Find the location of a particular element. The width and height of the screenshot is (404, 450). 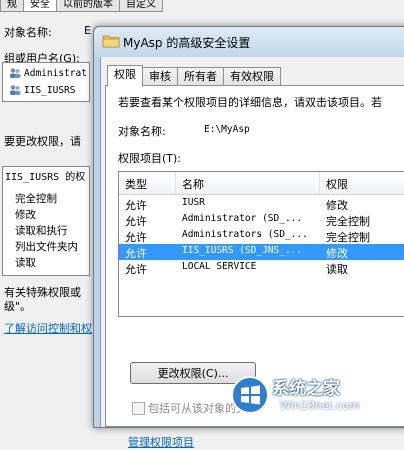

table-row: 允许 LOCAL SERVICE 读取 is located at coordinates (261, 268).